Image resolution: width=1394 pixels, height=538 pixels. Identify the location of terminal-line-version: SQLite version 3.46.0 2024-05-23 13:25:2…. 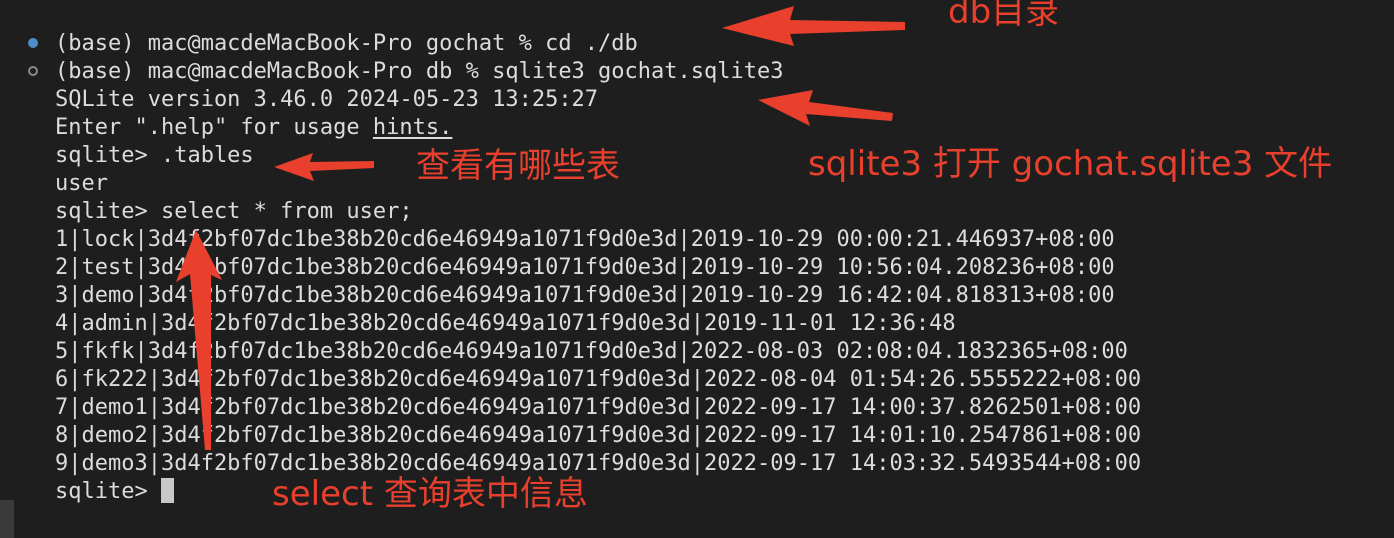
(327, 99).